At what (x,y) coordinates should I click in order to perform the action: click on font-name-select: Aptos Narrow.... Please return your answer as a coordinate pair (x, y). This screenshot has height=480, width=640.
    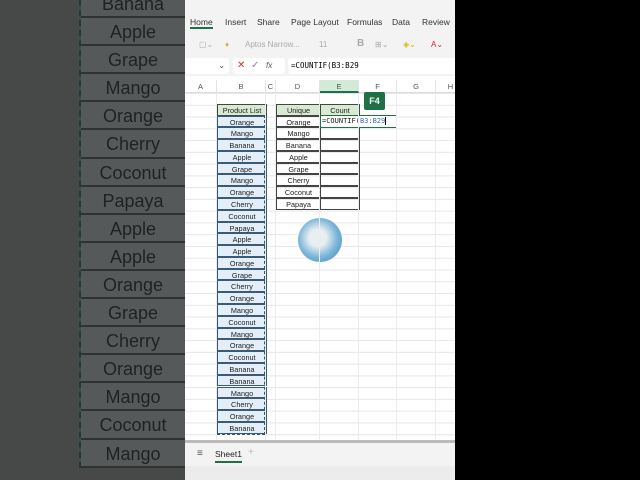
    Looking at the image, I should click on (280, 44).